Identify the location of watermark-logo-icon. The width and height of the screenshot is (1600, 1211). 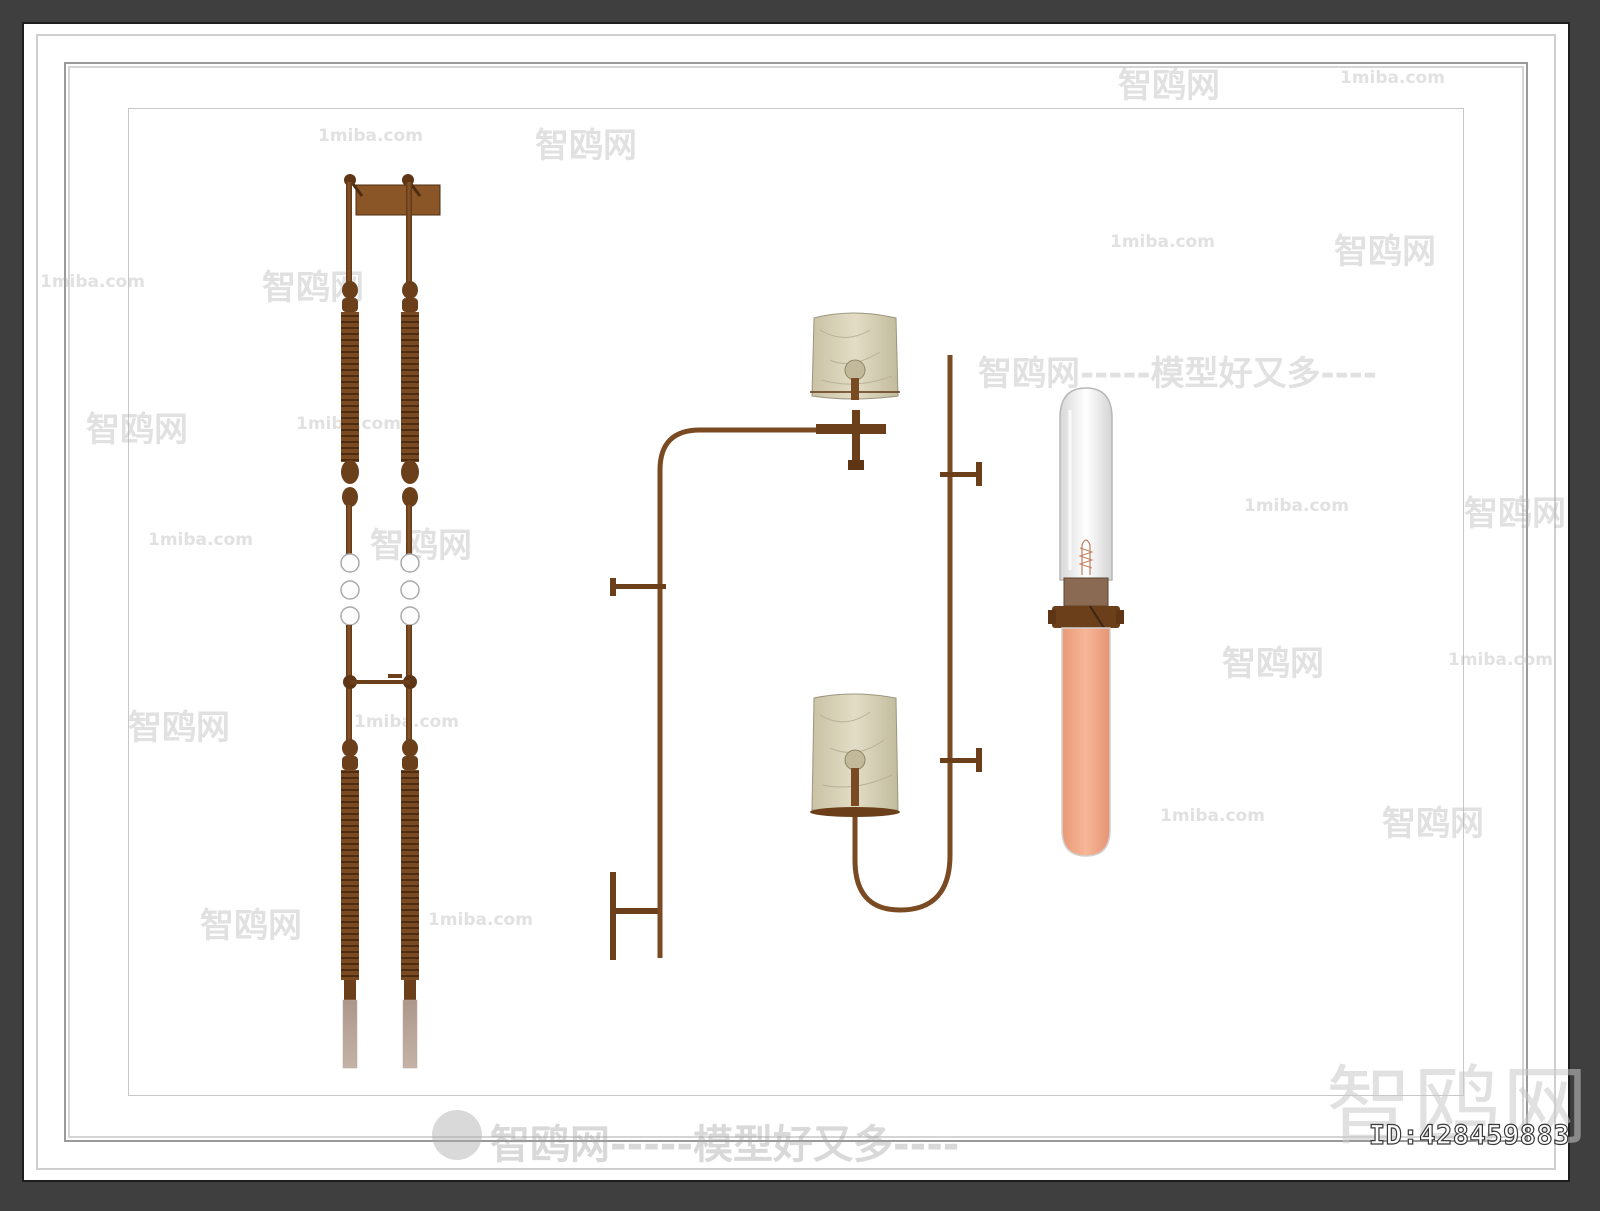
(457, 1135).